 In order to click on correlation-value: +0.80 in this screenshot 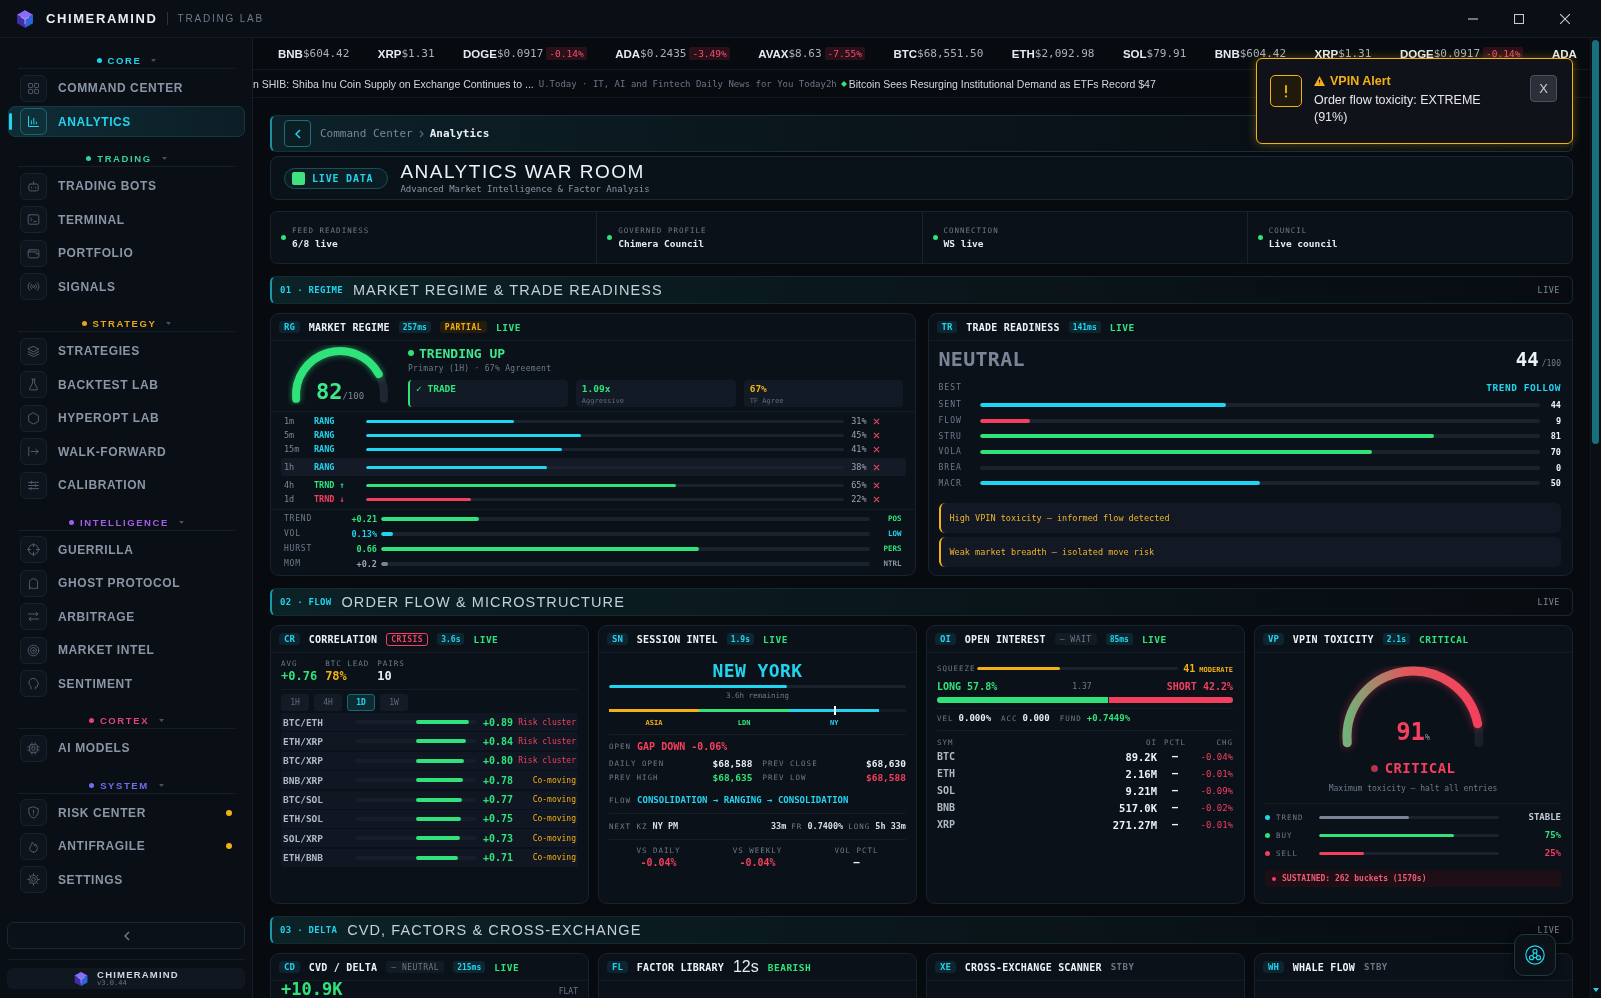, I will do `click(497, 761)`.